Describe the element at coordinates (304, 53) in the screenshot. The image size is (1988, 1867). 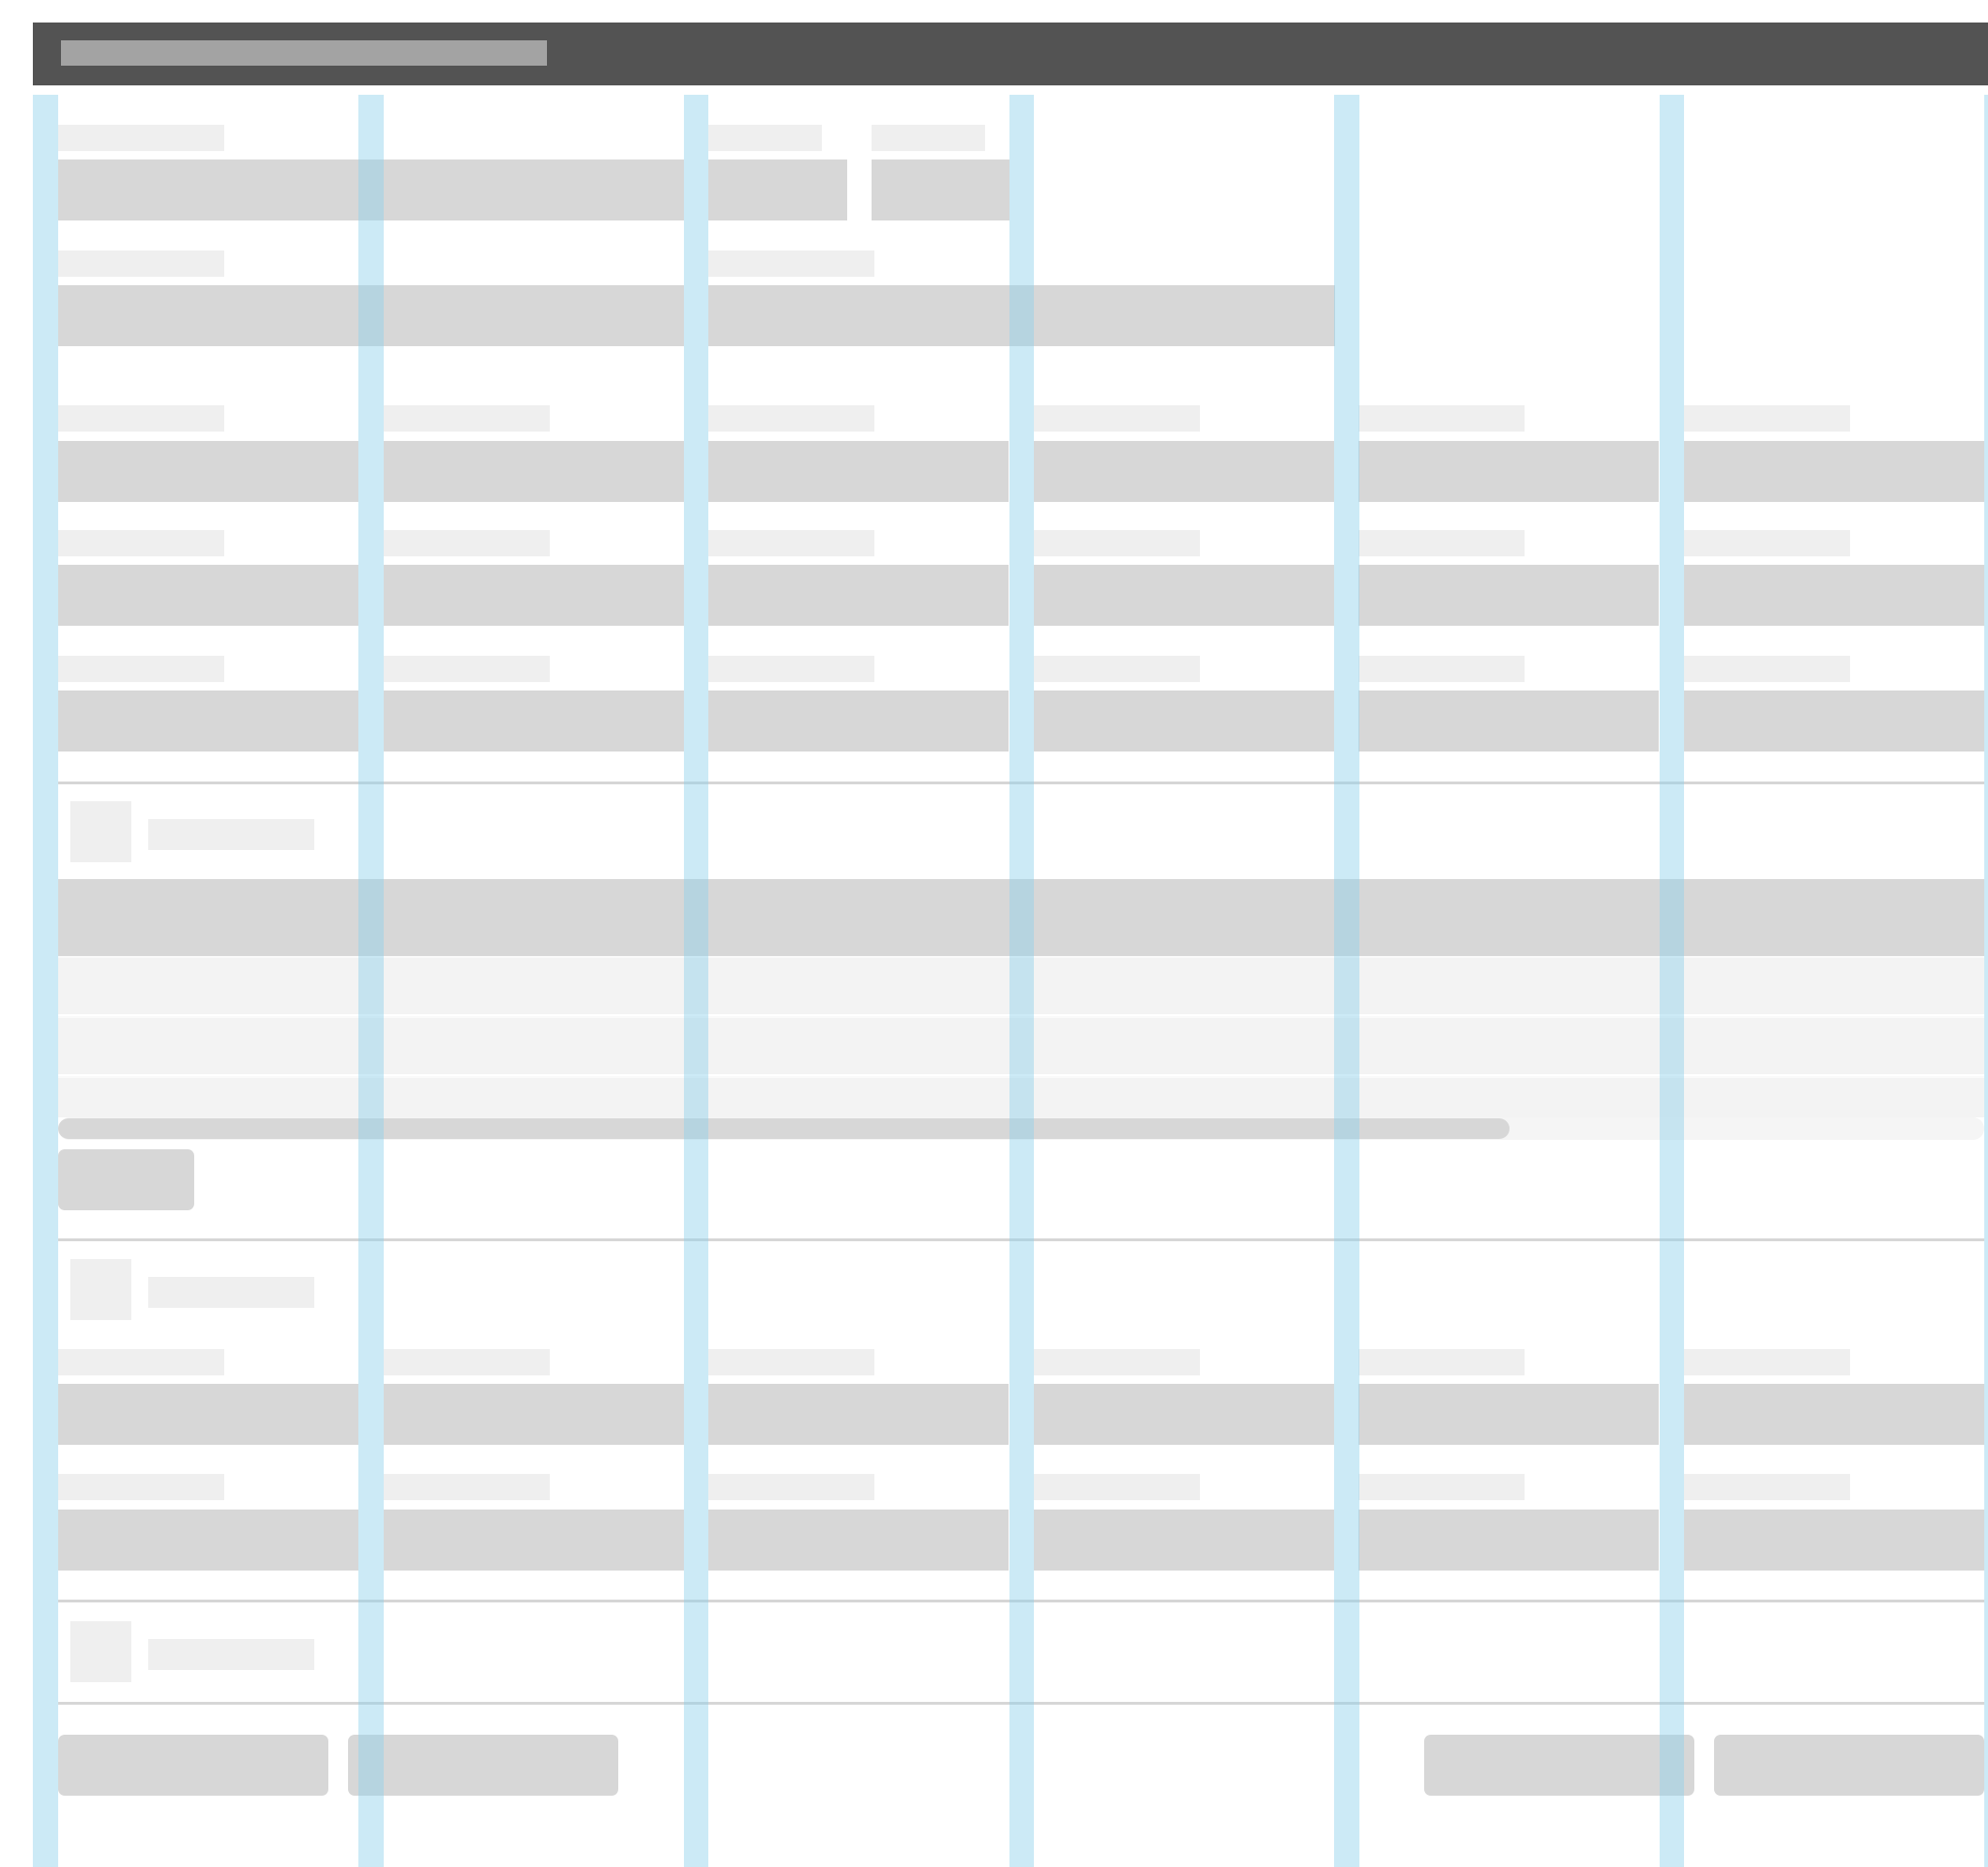
I see `window-title` at that location.